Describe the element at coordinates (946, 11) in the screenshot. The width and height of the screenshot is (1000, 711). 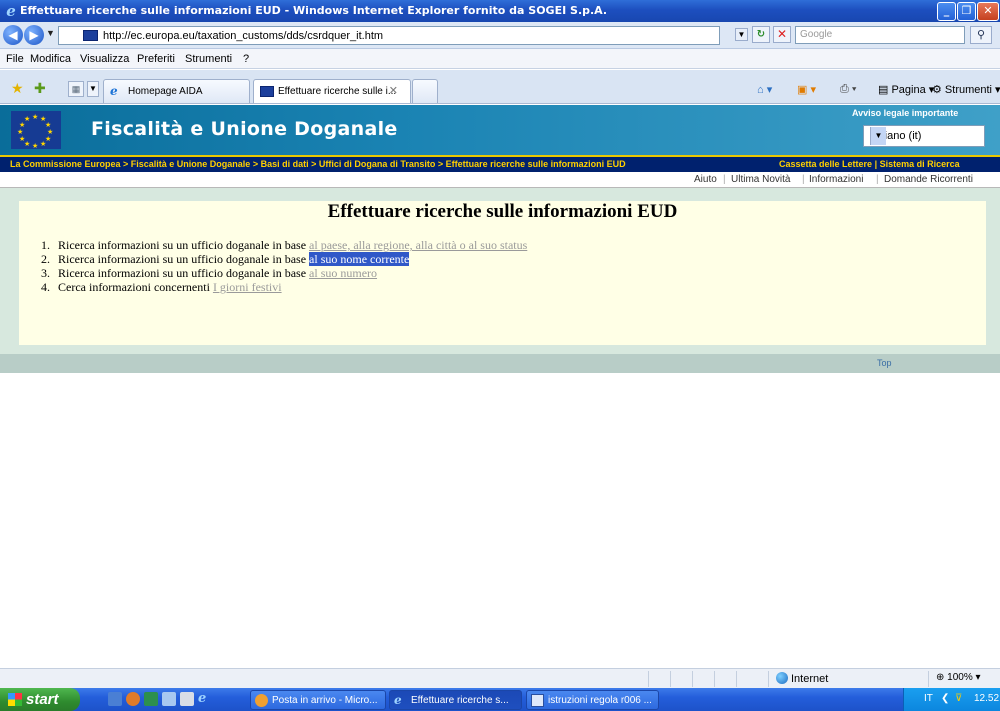
I see `minimize-button: _` at that location.